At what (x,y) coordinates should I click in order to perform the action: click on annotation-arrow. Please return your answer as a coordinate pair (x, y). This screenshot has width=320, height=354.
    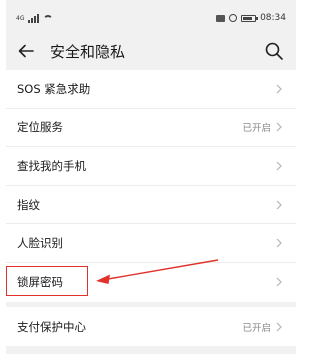
    Looking at the image, I should click on (157, 271).